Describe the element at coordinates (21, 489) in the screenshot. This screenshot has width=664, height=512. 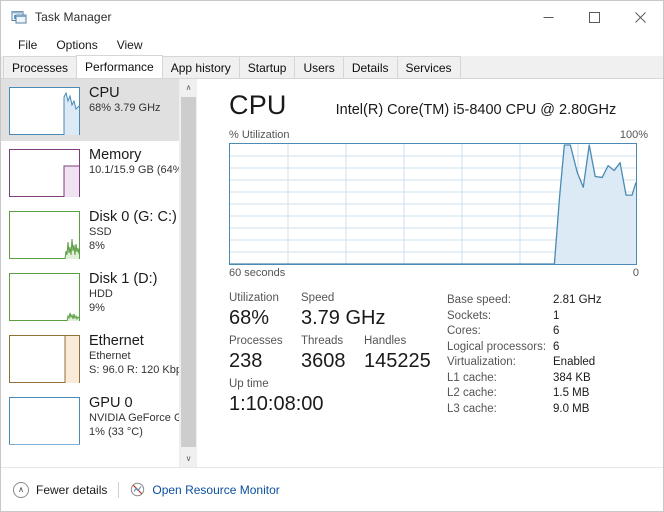
I see `chevron-up-icon: ∧` at that location.